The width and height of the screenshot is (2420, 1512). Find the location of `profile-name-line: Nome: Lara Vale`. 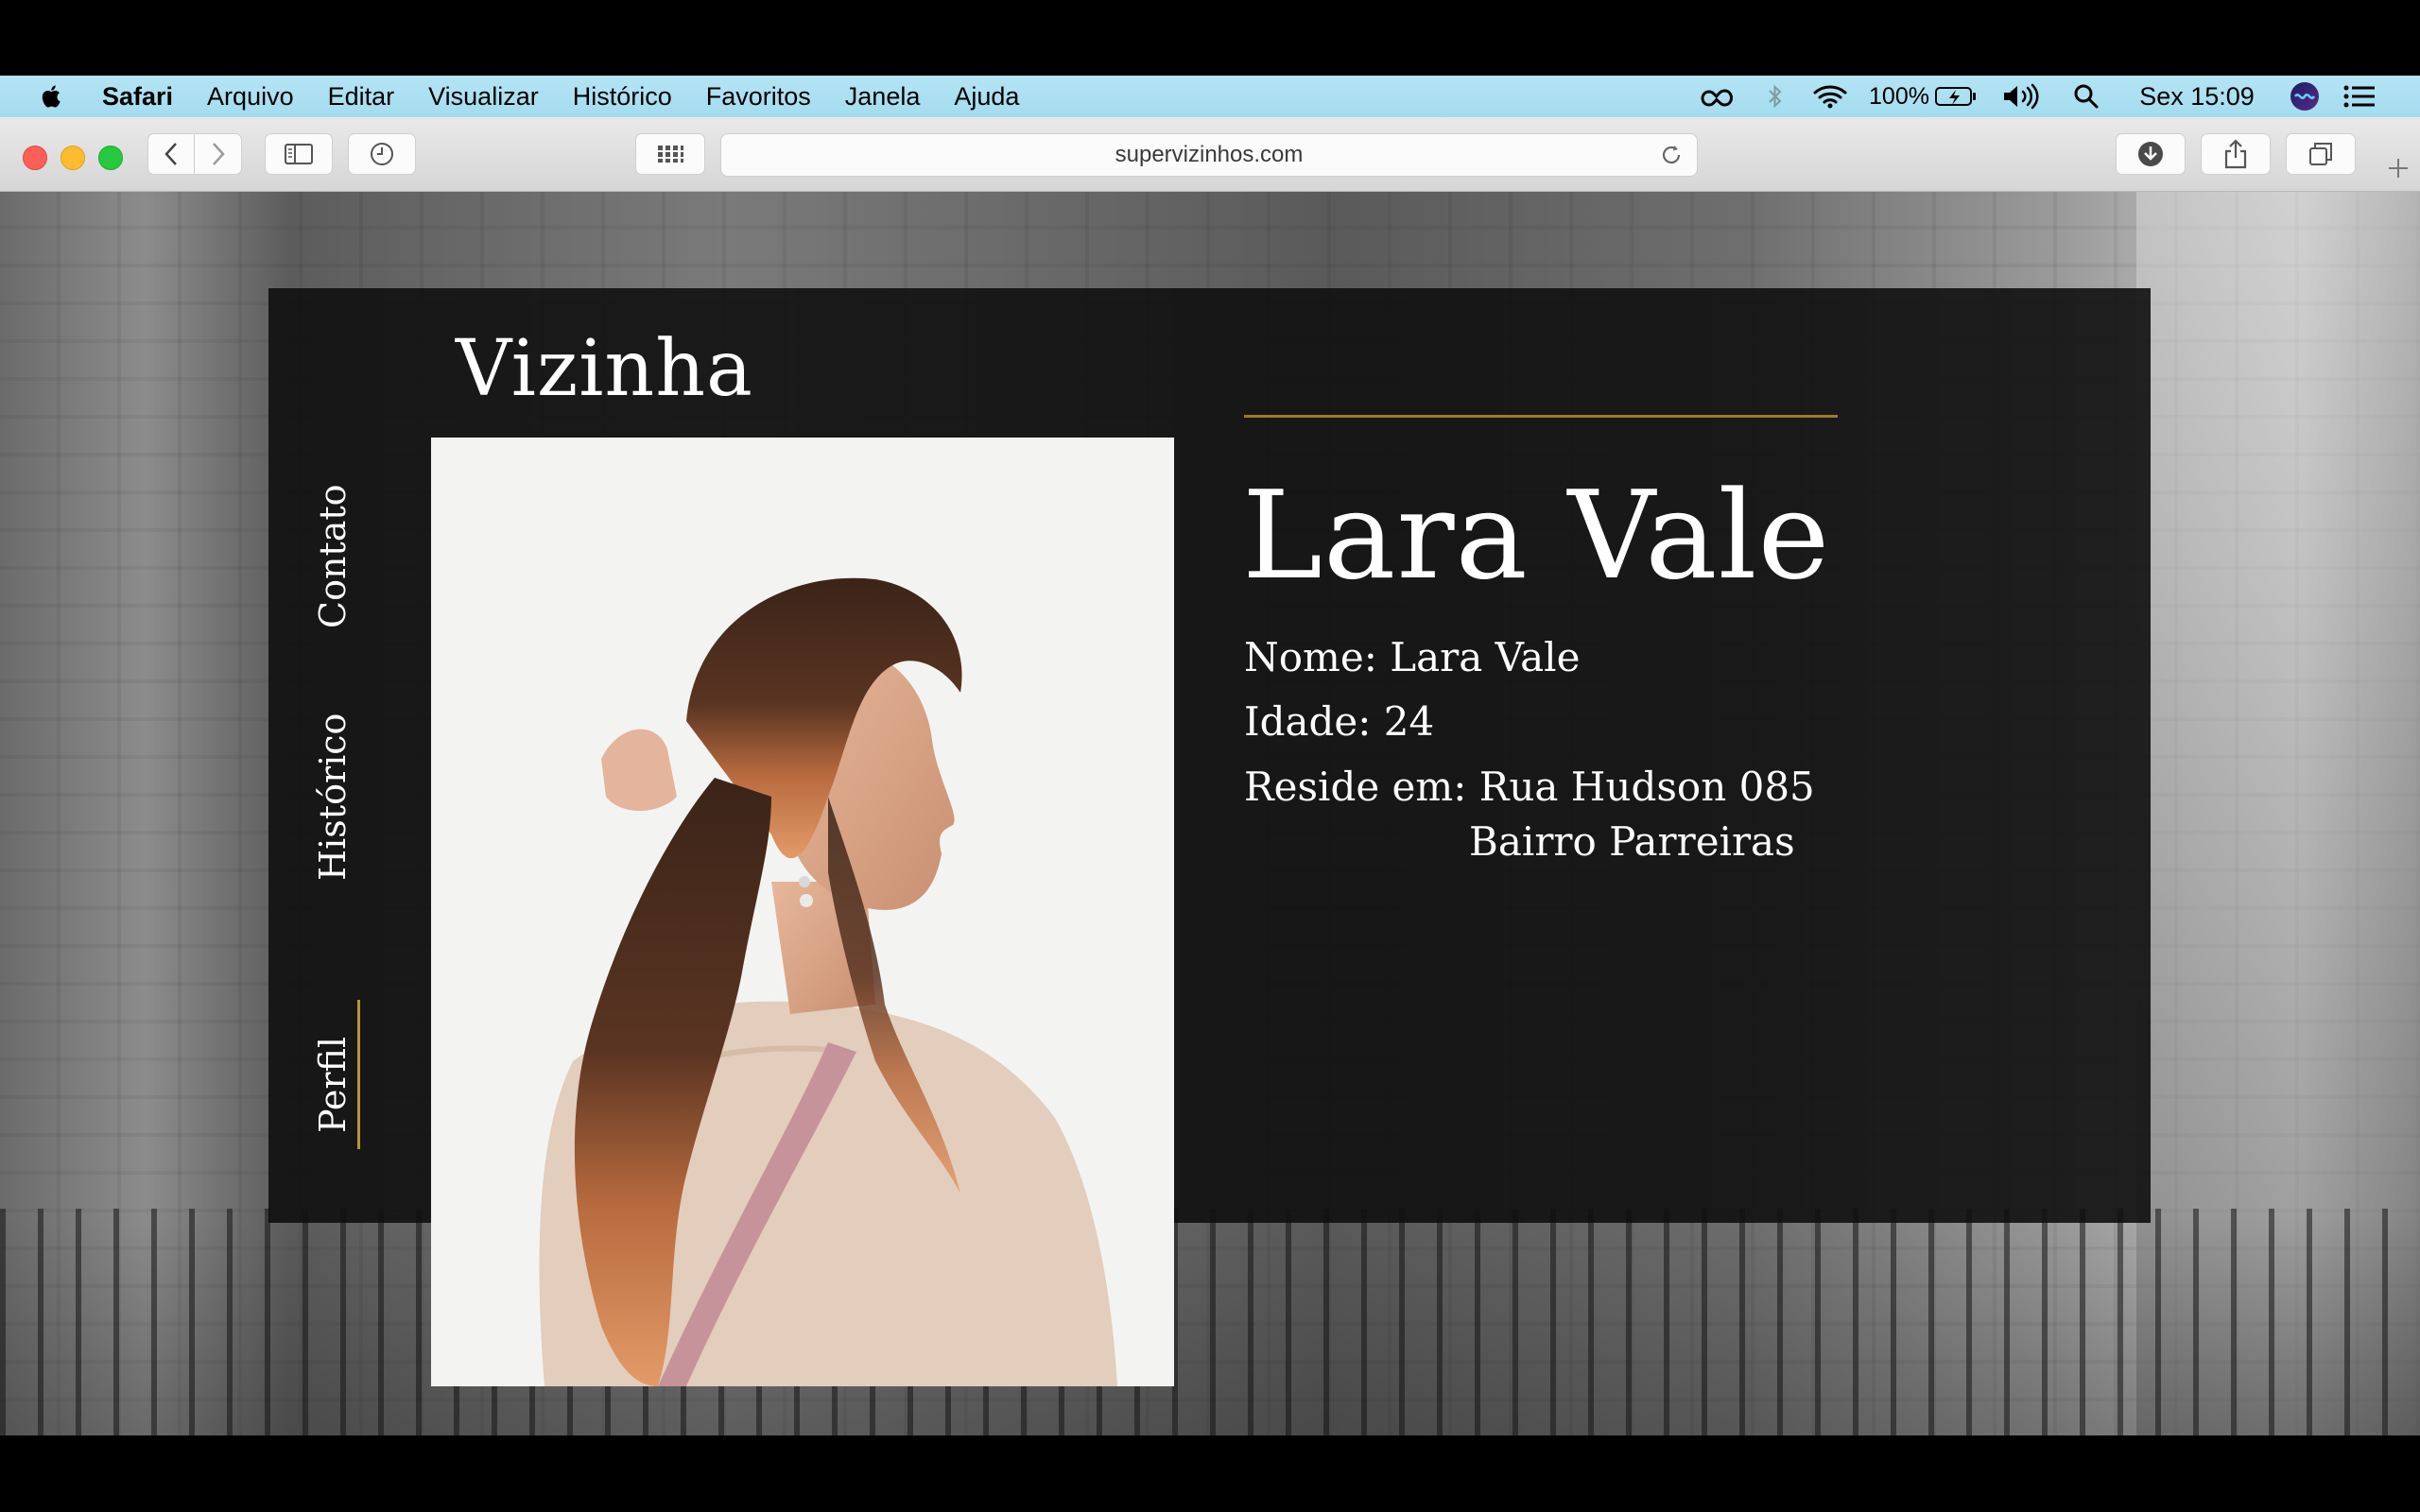

profile-name-line: Nome: Lara Vale is located at coordinates (1412, 657).